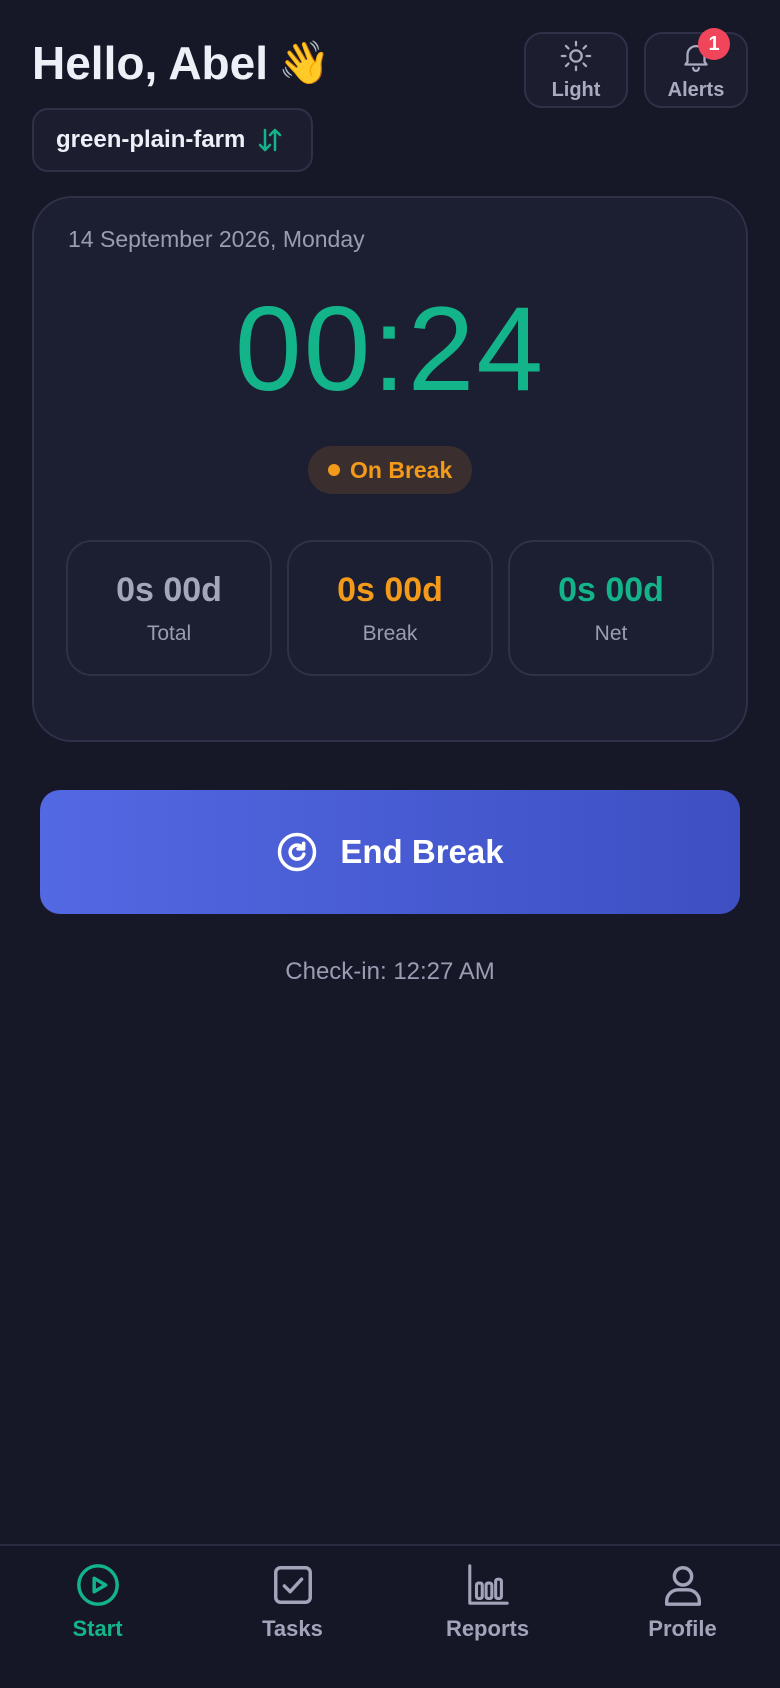 Image resolution: width=780 pixels, height=1688 pixels. Describe the element at coordinates (390, 589) in the screenshot. I see `stat-break-value: 0s 00d` at that location.